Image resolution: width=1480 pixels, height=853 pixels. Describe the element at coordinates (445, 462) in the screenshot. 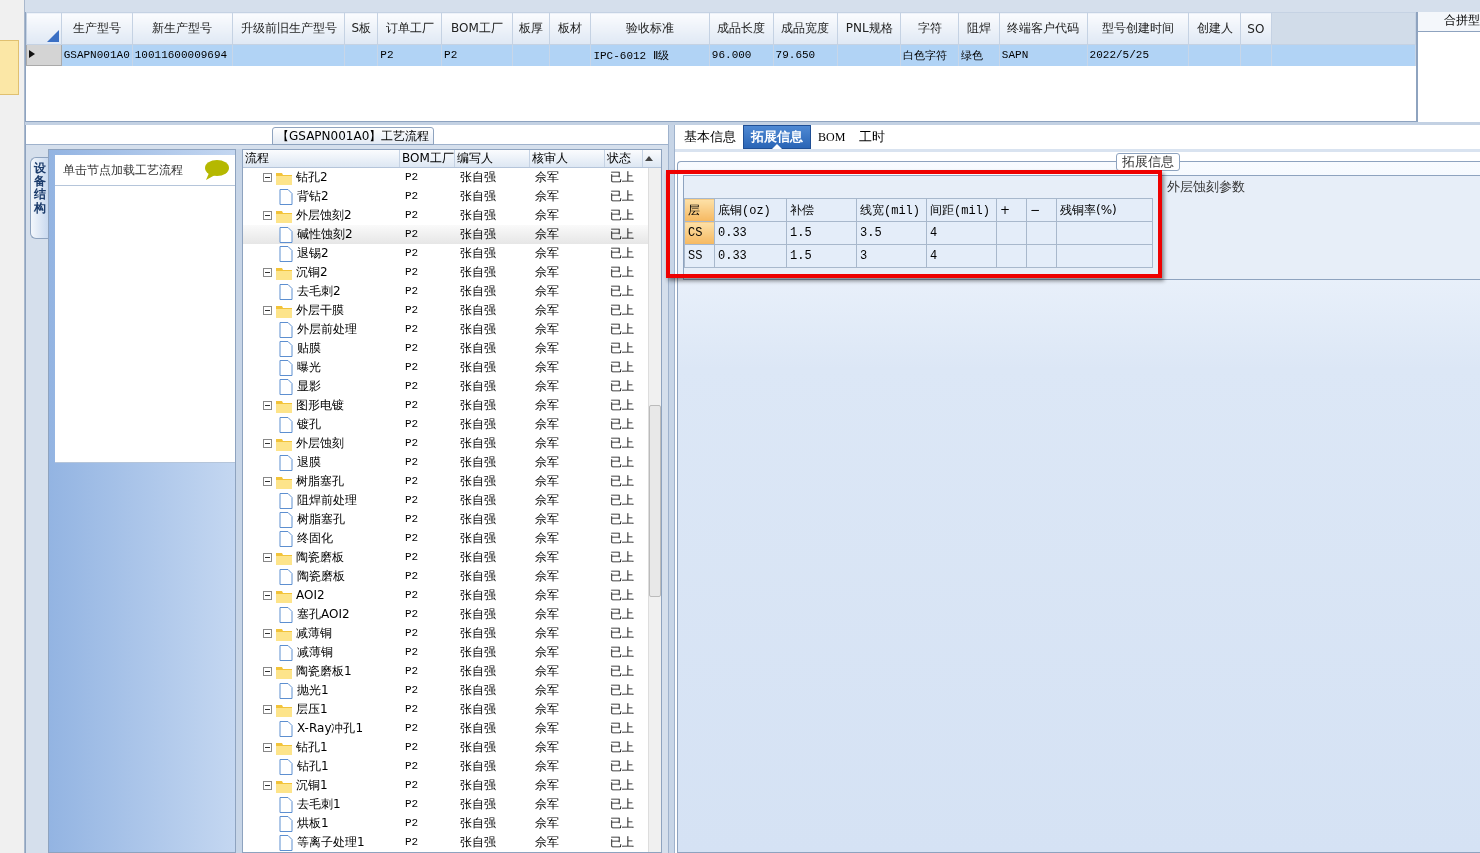

I see `tree-row: 退膜 P2 张自强 佘军 已上` at that location.